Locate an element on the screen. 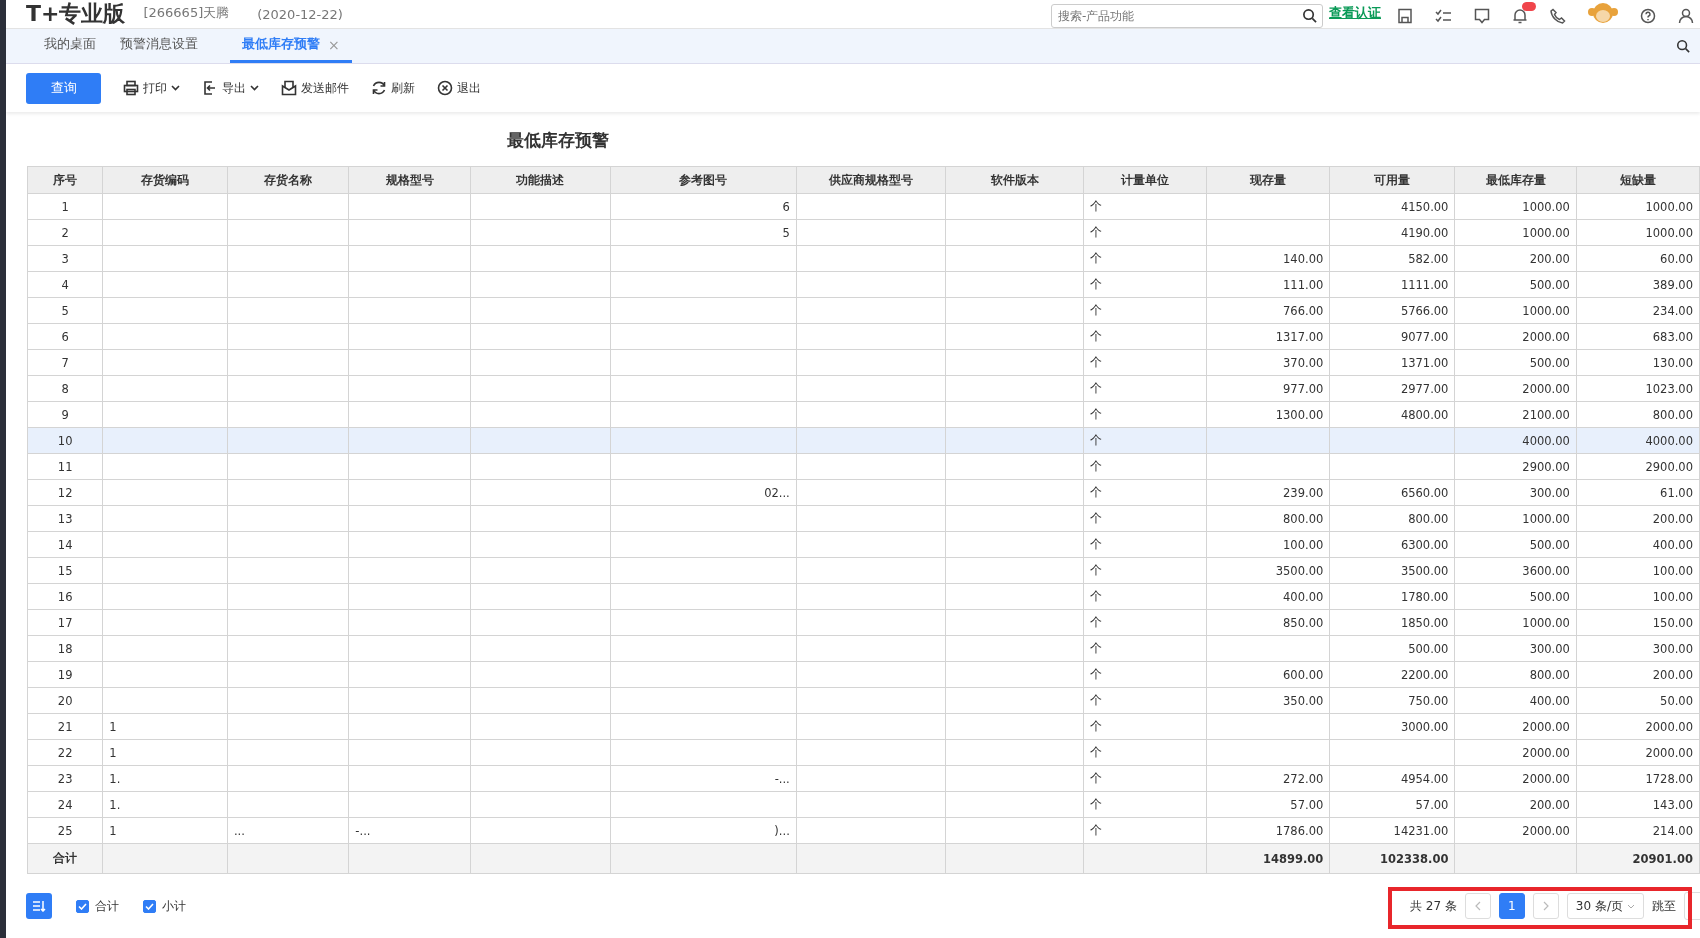 The image size is (1700, 938). search-field: 搜索-产品功能 is located at coordinates (1187, 16).